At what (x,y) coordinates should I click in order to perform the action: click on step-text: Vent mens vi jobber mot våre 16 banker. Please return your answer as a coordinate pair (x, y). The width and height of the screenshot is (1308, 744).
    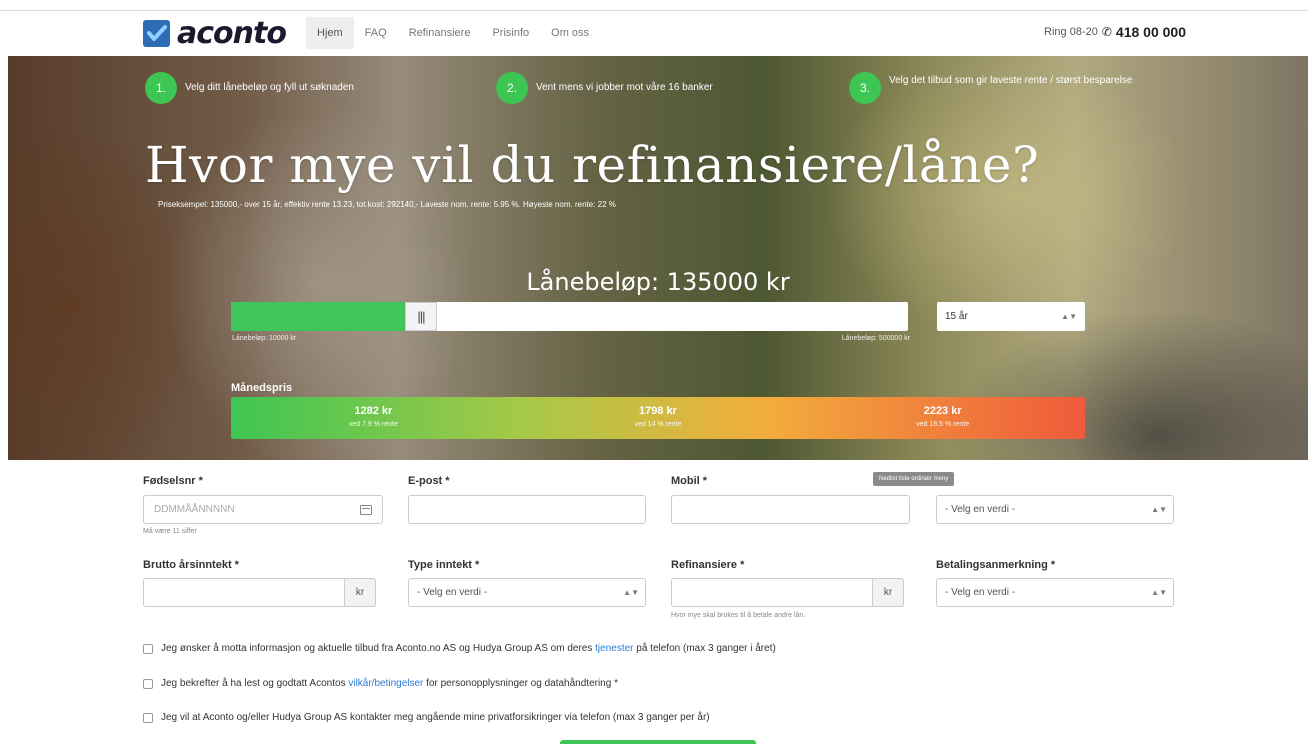
    Looking at the image, I should click on (624, 87).